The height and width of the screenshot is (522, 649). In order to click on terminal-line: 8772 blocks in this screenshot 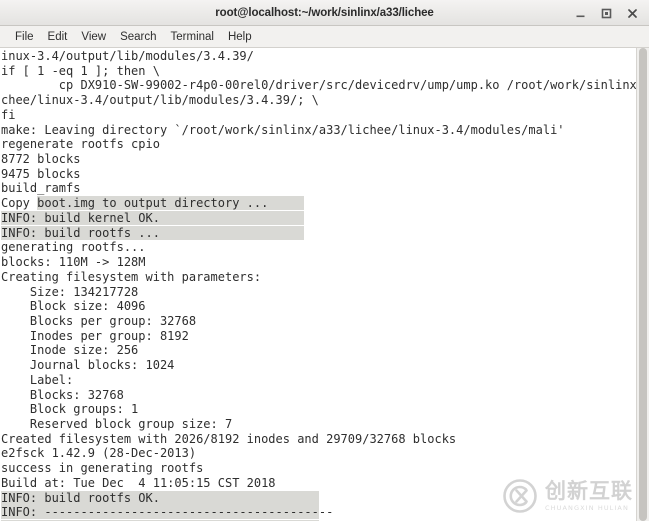, I will do `click(318, 159)`.